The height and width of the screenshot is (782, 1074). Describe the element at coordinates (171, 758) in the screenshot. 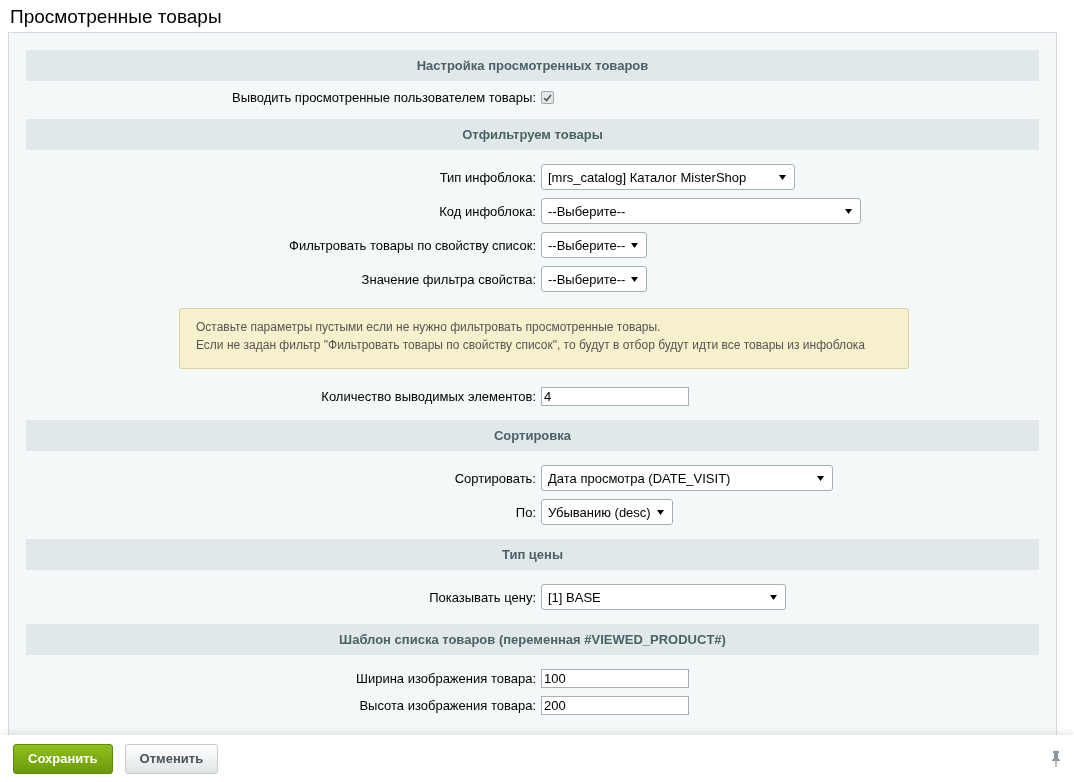

I see `cancel-button: Отменить` at that location.